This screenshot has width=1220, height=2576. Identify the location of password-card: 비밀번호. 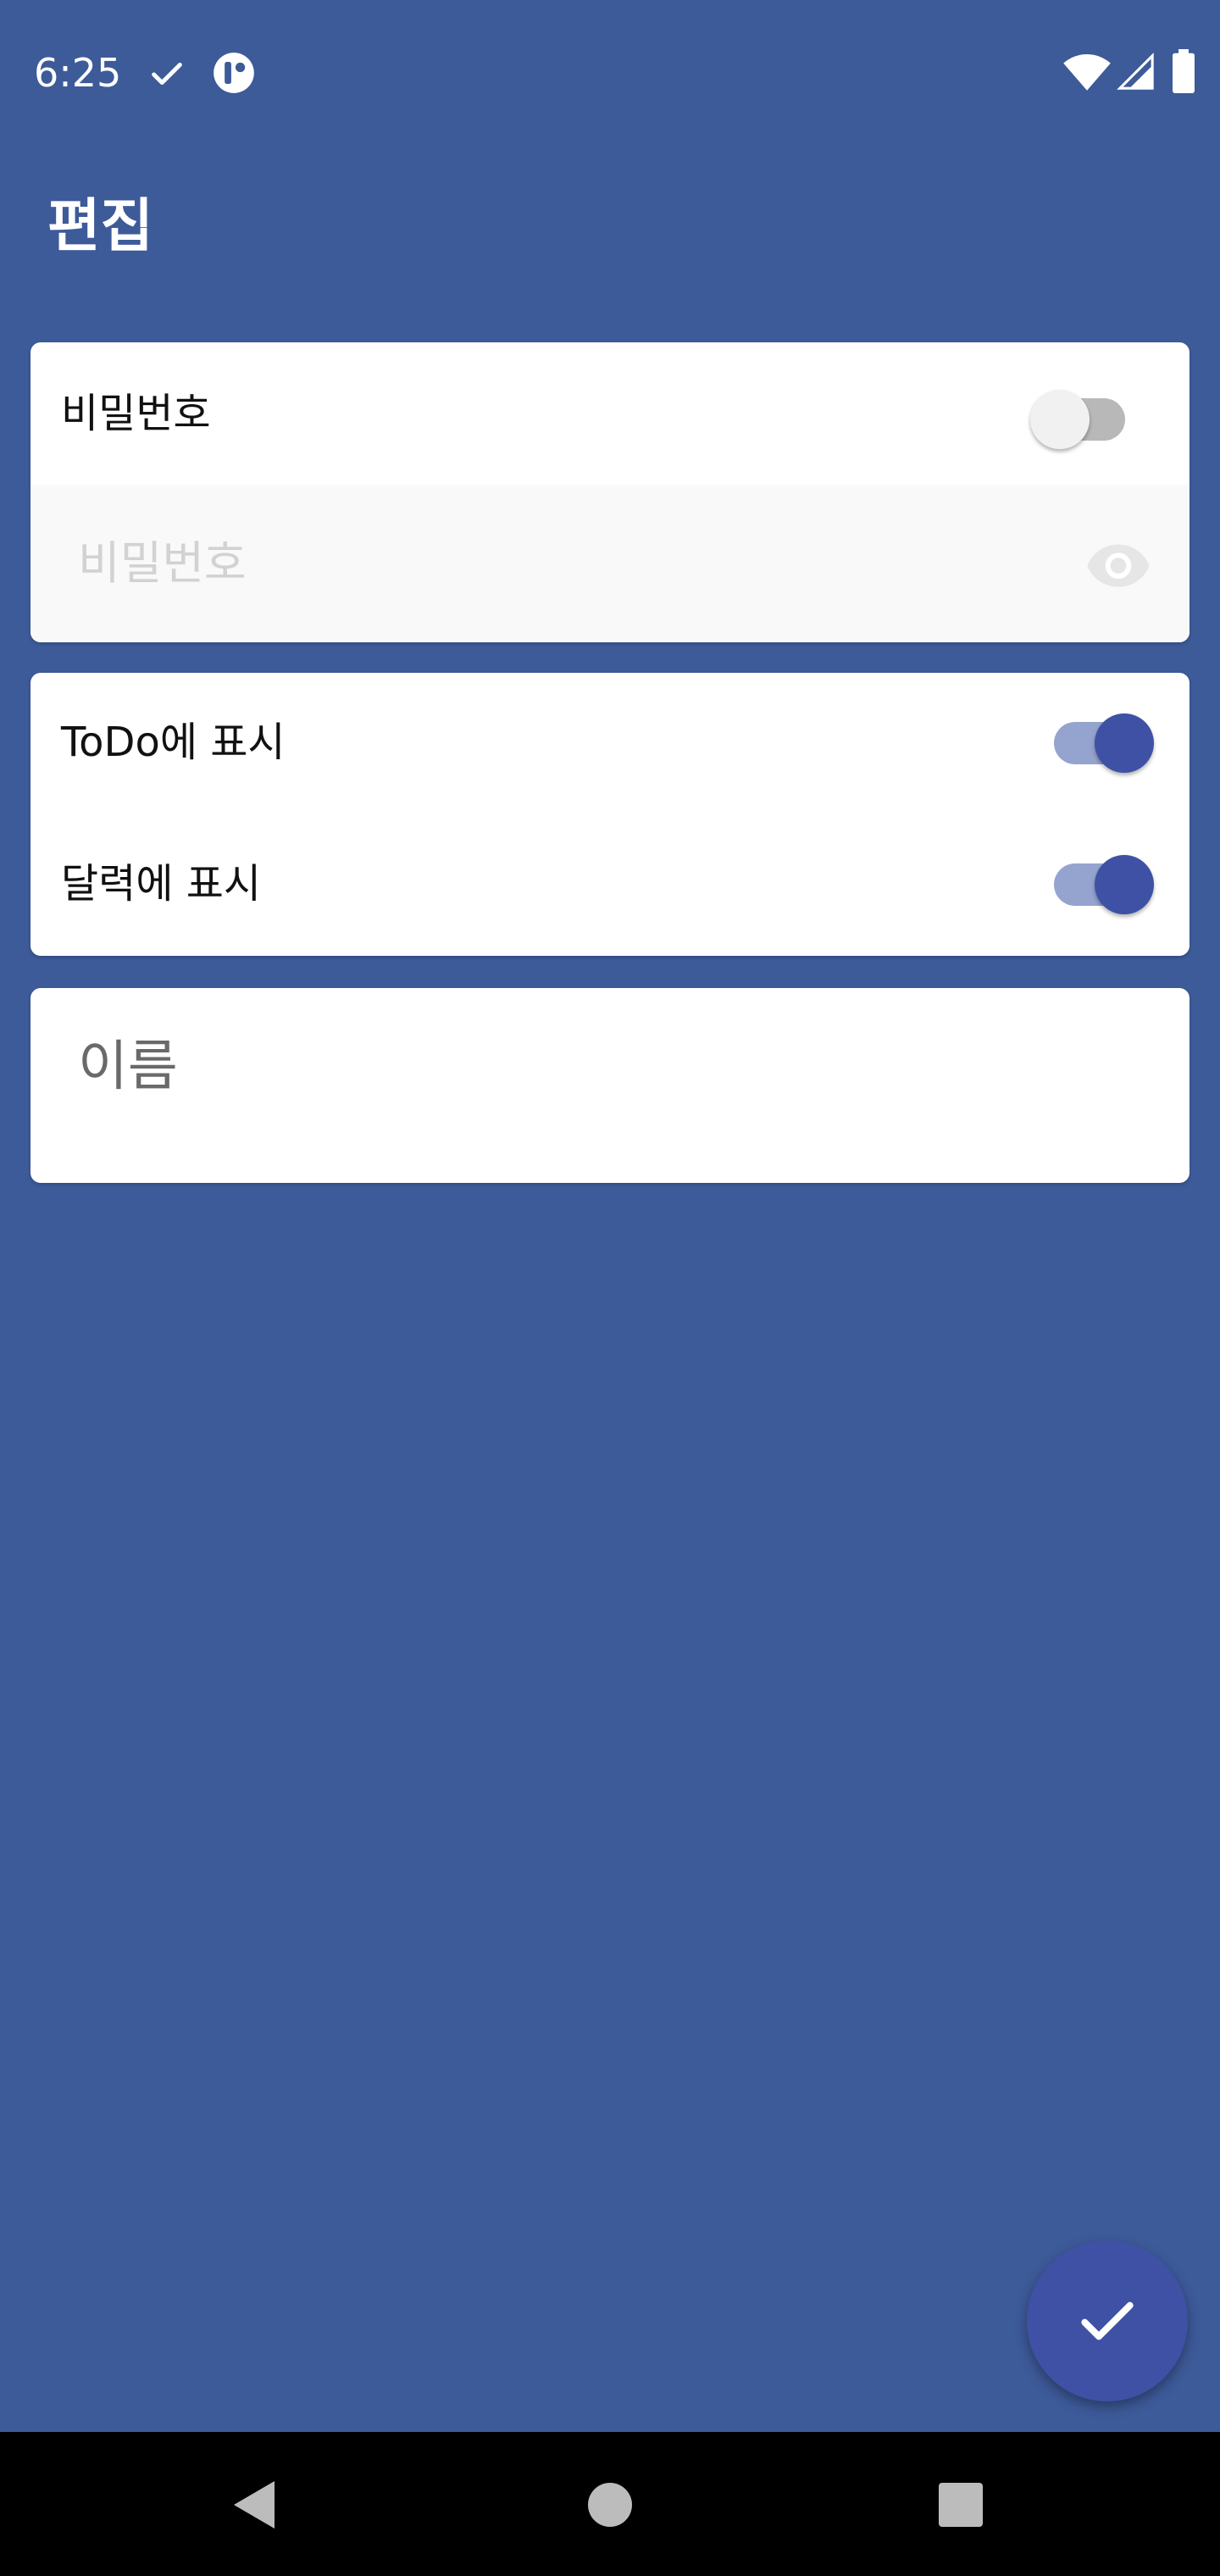
(610, 492).